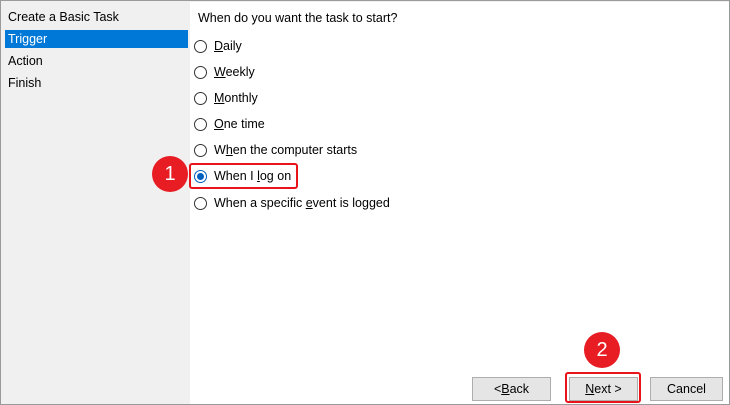 Image resolution: width=730 pixels, height=405 pixels. Describe the element at coordinates (200, 98) in the screenshot. I see `radio-monthly` at that location.